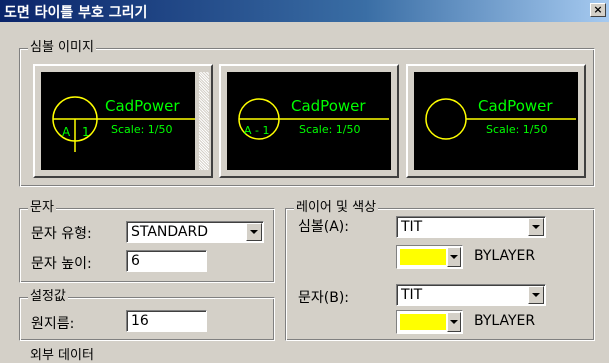 Image resolution: width=609 pixels, height=363 pixels. Describe the element at coordinates (42, 208) in the screenshot. I see `text-group-legend: 문자` at that location.